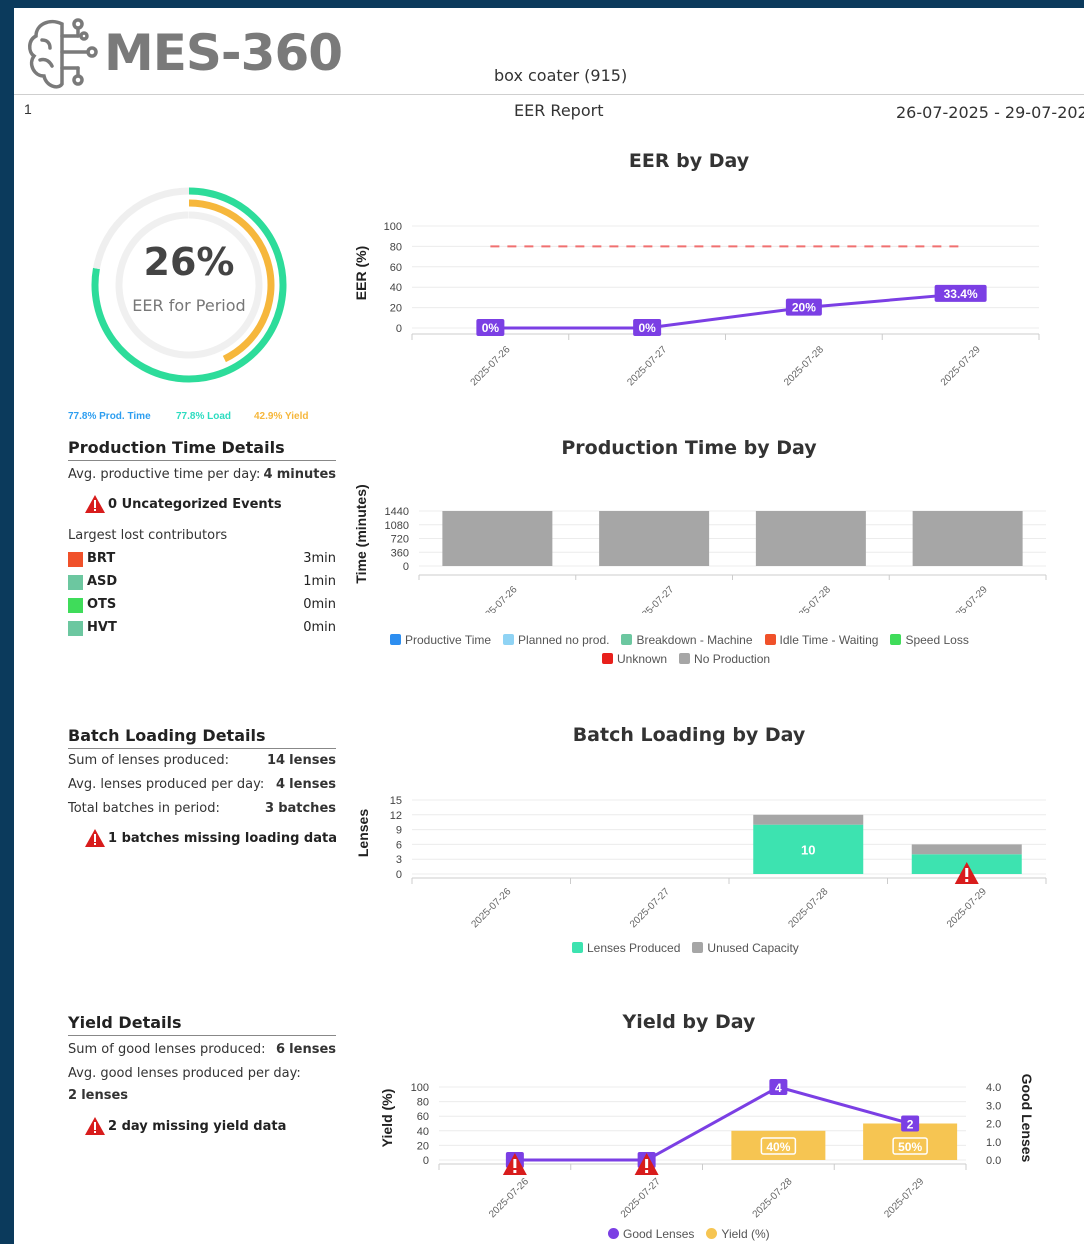  What do you see at coordinates (167, 735) in the screenshot?
I see `batch-details-title: Batch Loading Details` at bounding box center [167, 735].